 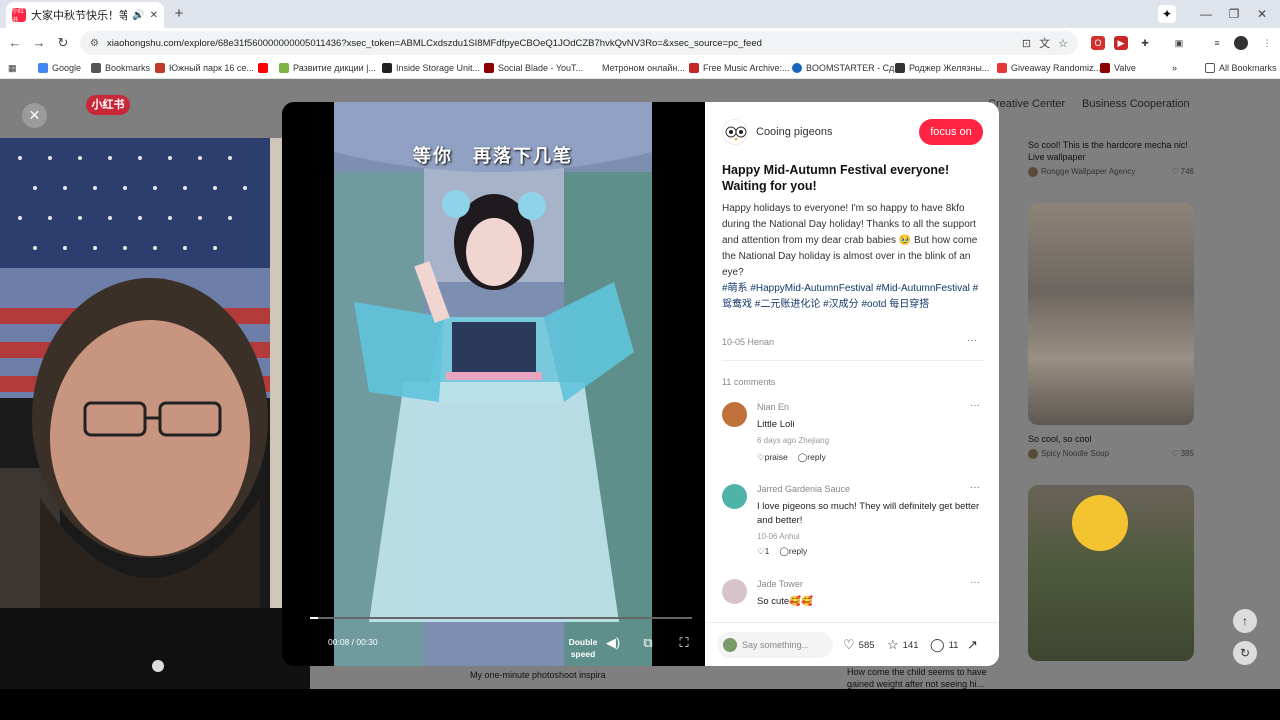 What do you see at coordinates (12, 68) in the screenshot?
I see `apps-grid-icon: ▦` at bounding box center [12, 68].